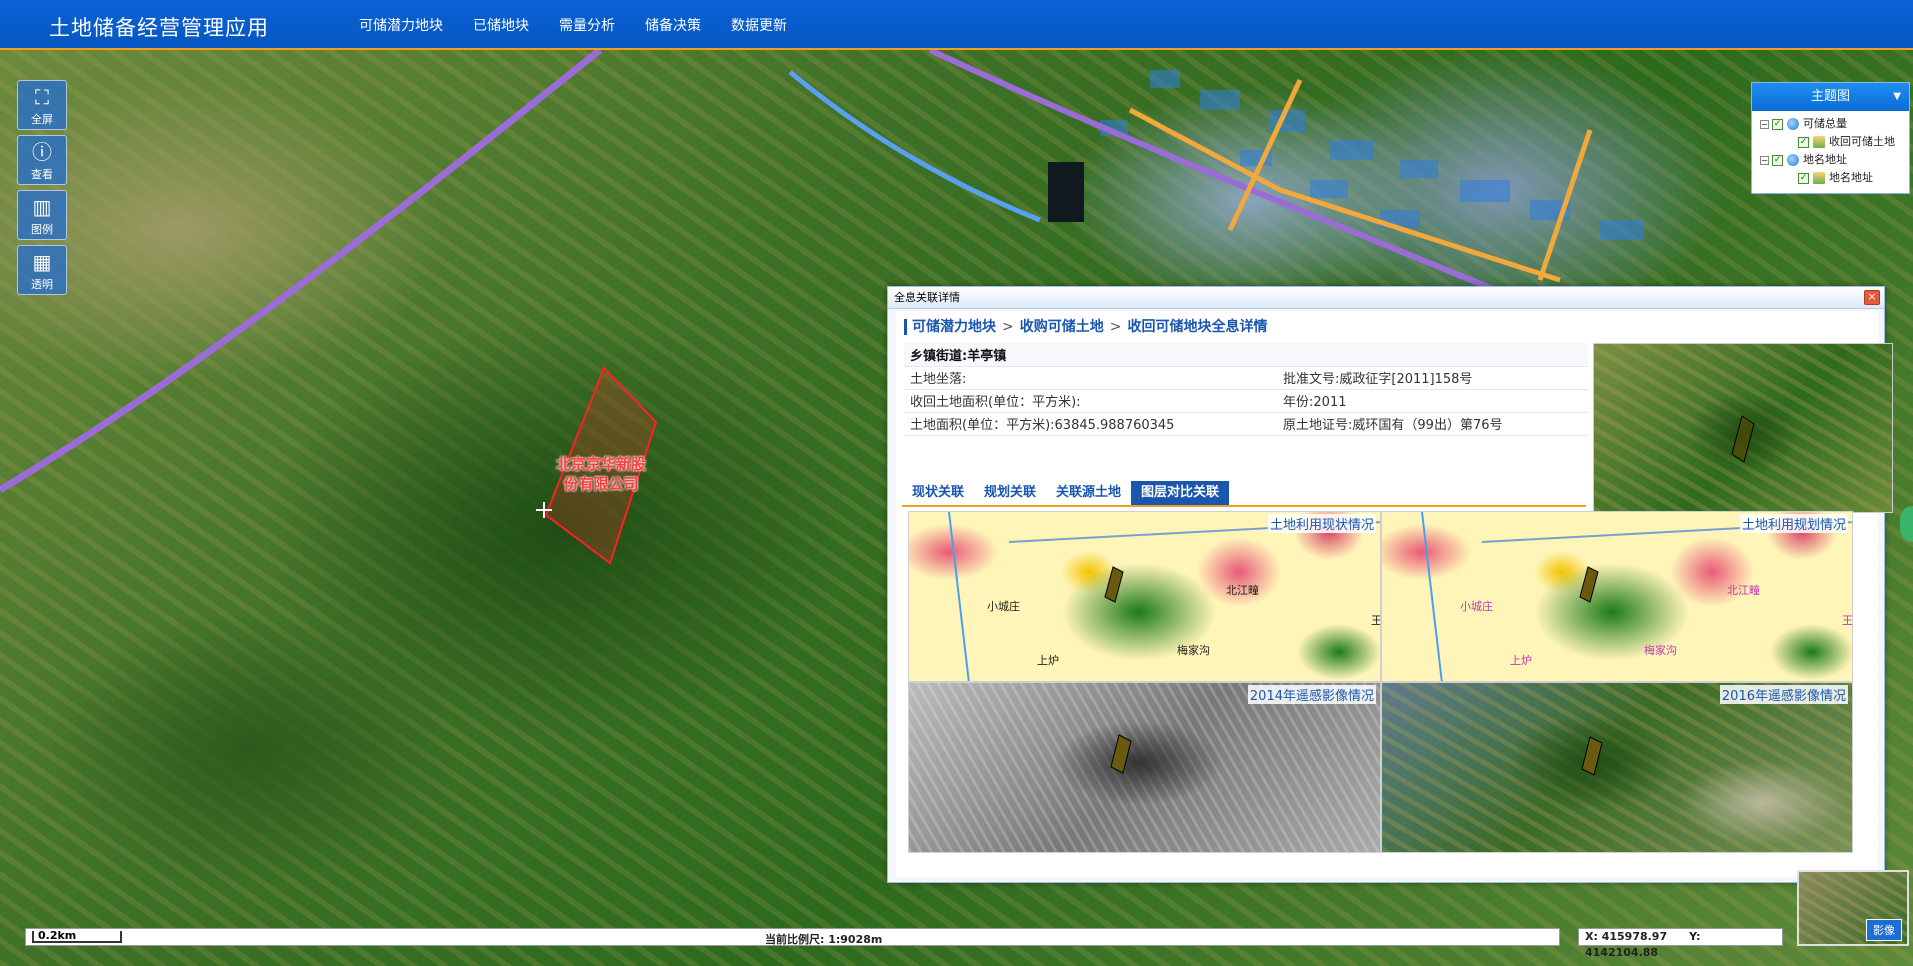  I want to click on table-cell: 土地面积(单位：平方米):63845.988760345, so click(1091, 424).